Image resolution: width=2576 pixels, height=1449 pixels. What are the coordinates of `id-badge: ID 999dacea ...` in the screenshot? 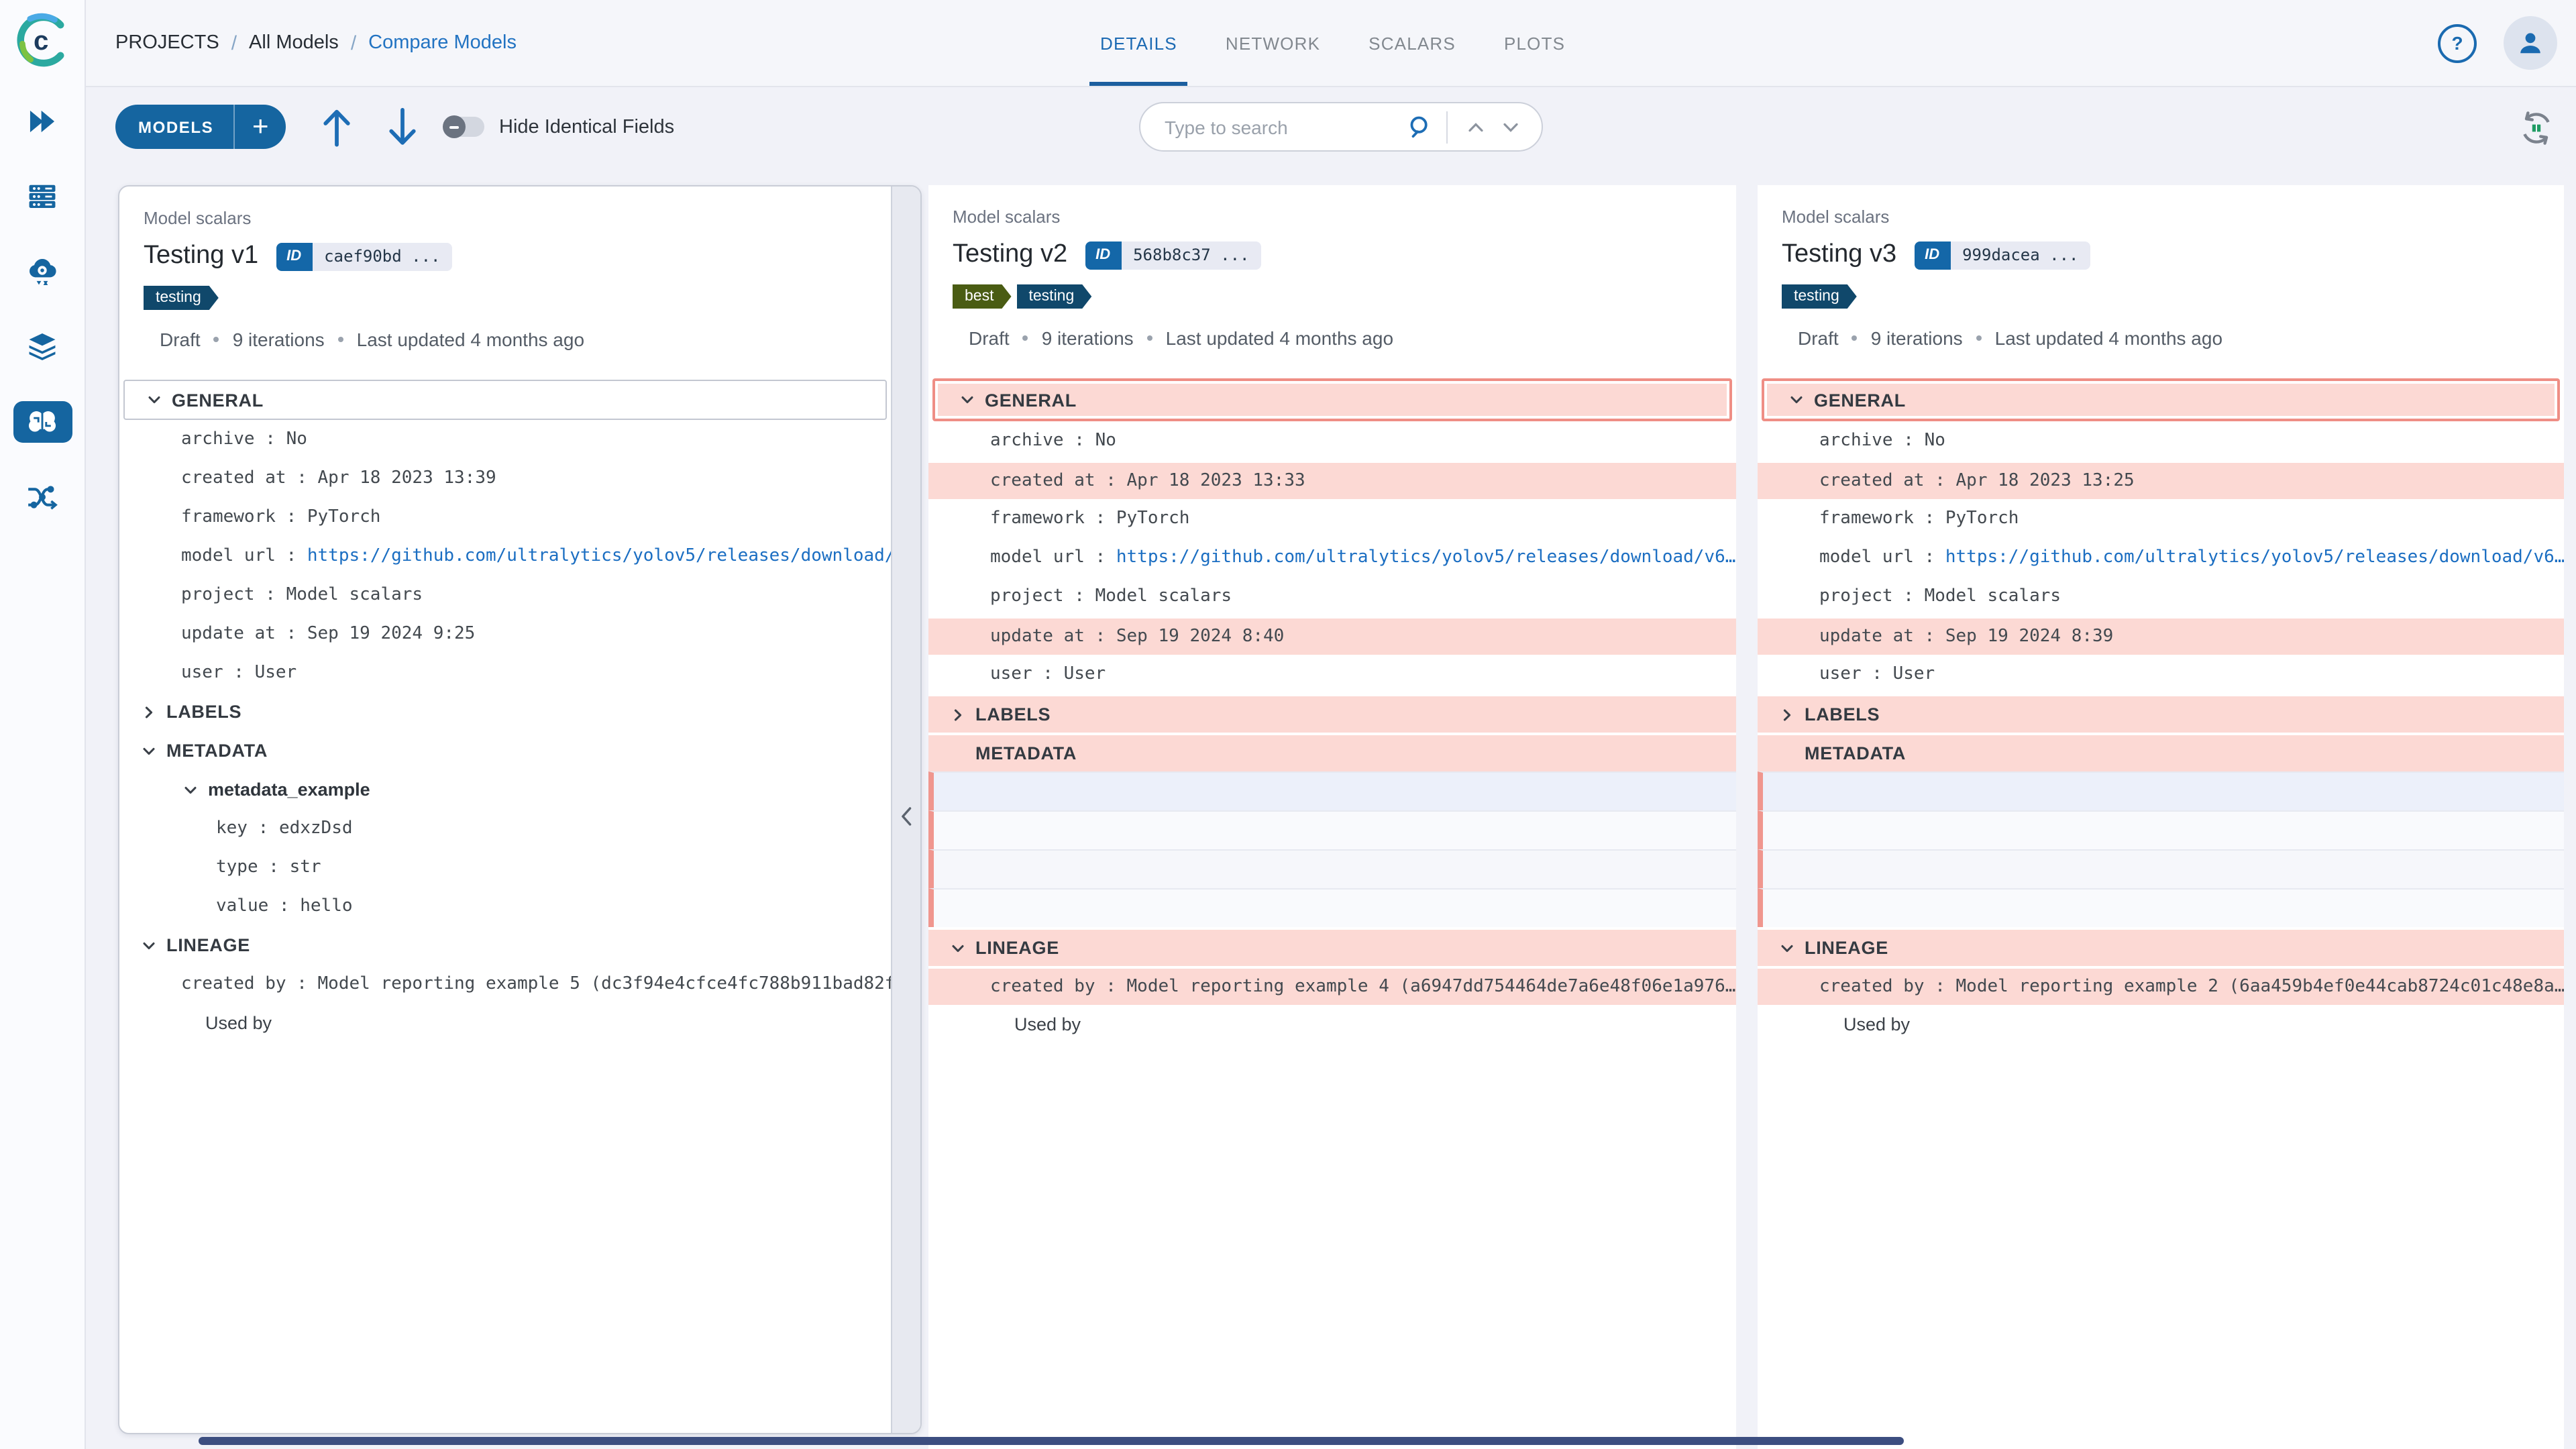 It's located at (2002, 255).